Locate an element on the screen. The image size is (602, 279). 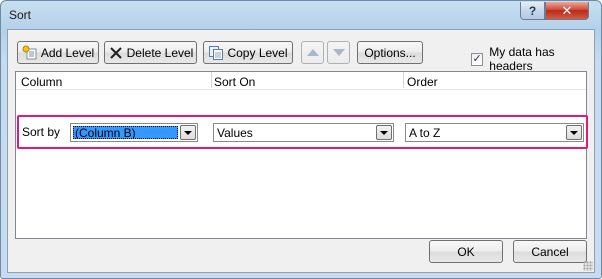
title-bar: Sort ? ✕ is located at coordinates (301, 15).